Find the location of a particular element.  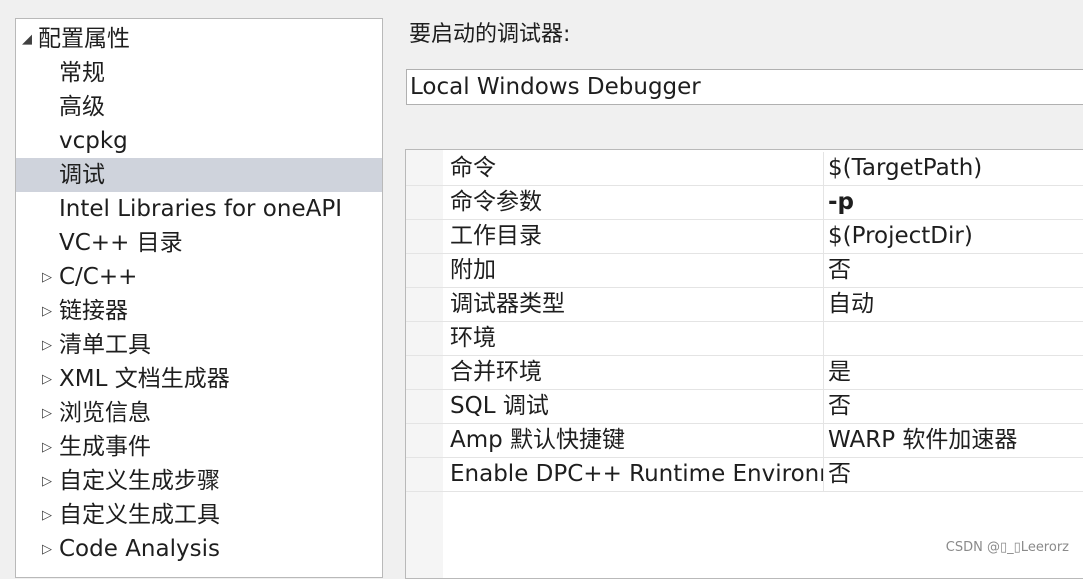

property-name: Amp 默认快捷键 is located at coordinates (538, 440).